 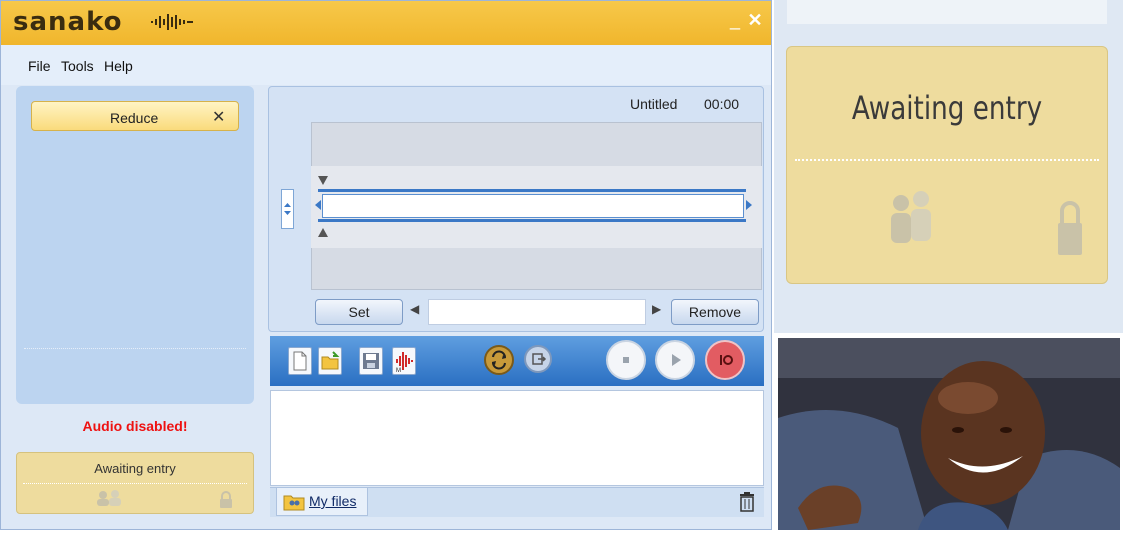 I want to click on awaiting-entry-box: Awaiting entry, so click(x=135, y=483).